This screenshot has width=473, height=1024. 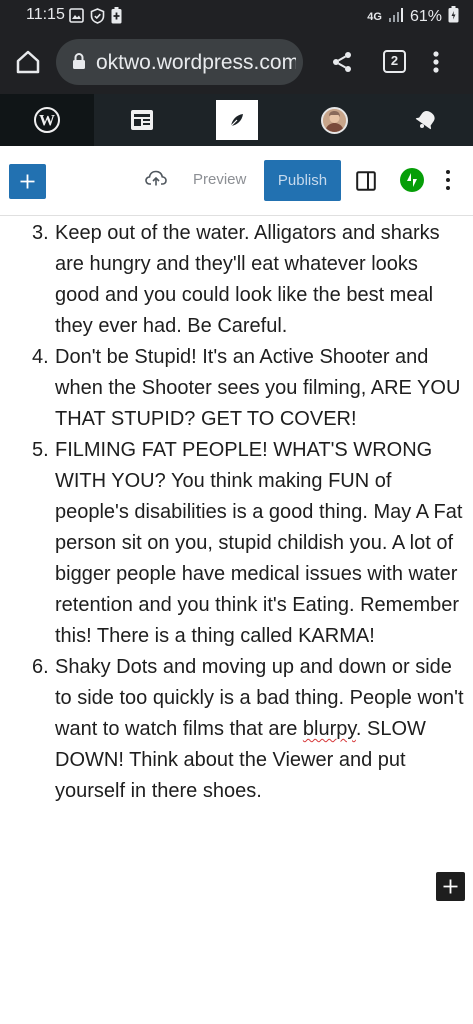 What do you see at coordinates (28, 62) in the screenshot?
I see `home-icon` at bounding box center [28, 62].